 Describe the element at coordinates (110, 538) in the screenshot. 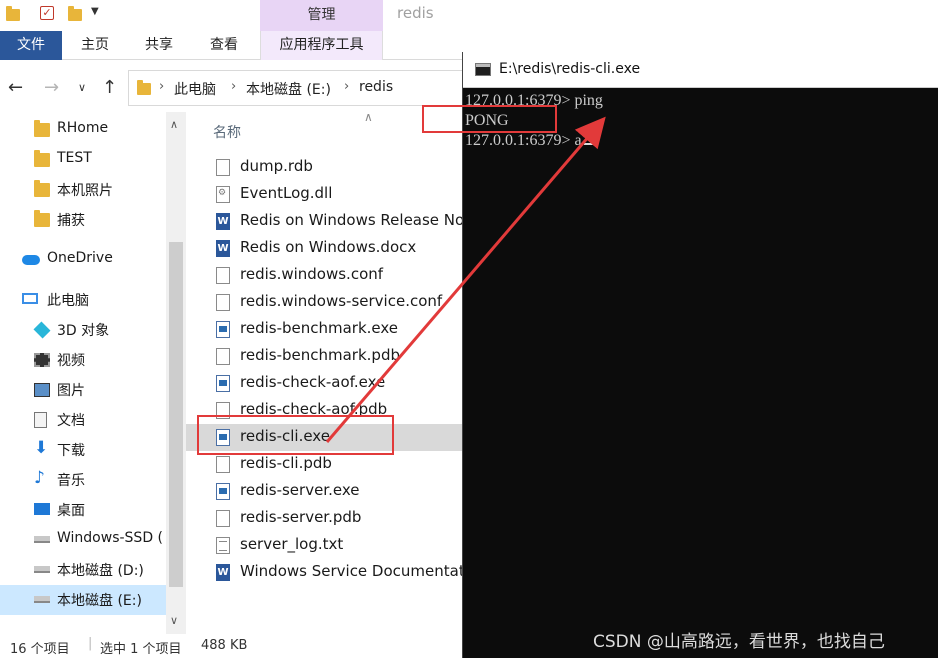

I see `sidebar-item-label: Windows-SSD (` at that location.